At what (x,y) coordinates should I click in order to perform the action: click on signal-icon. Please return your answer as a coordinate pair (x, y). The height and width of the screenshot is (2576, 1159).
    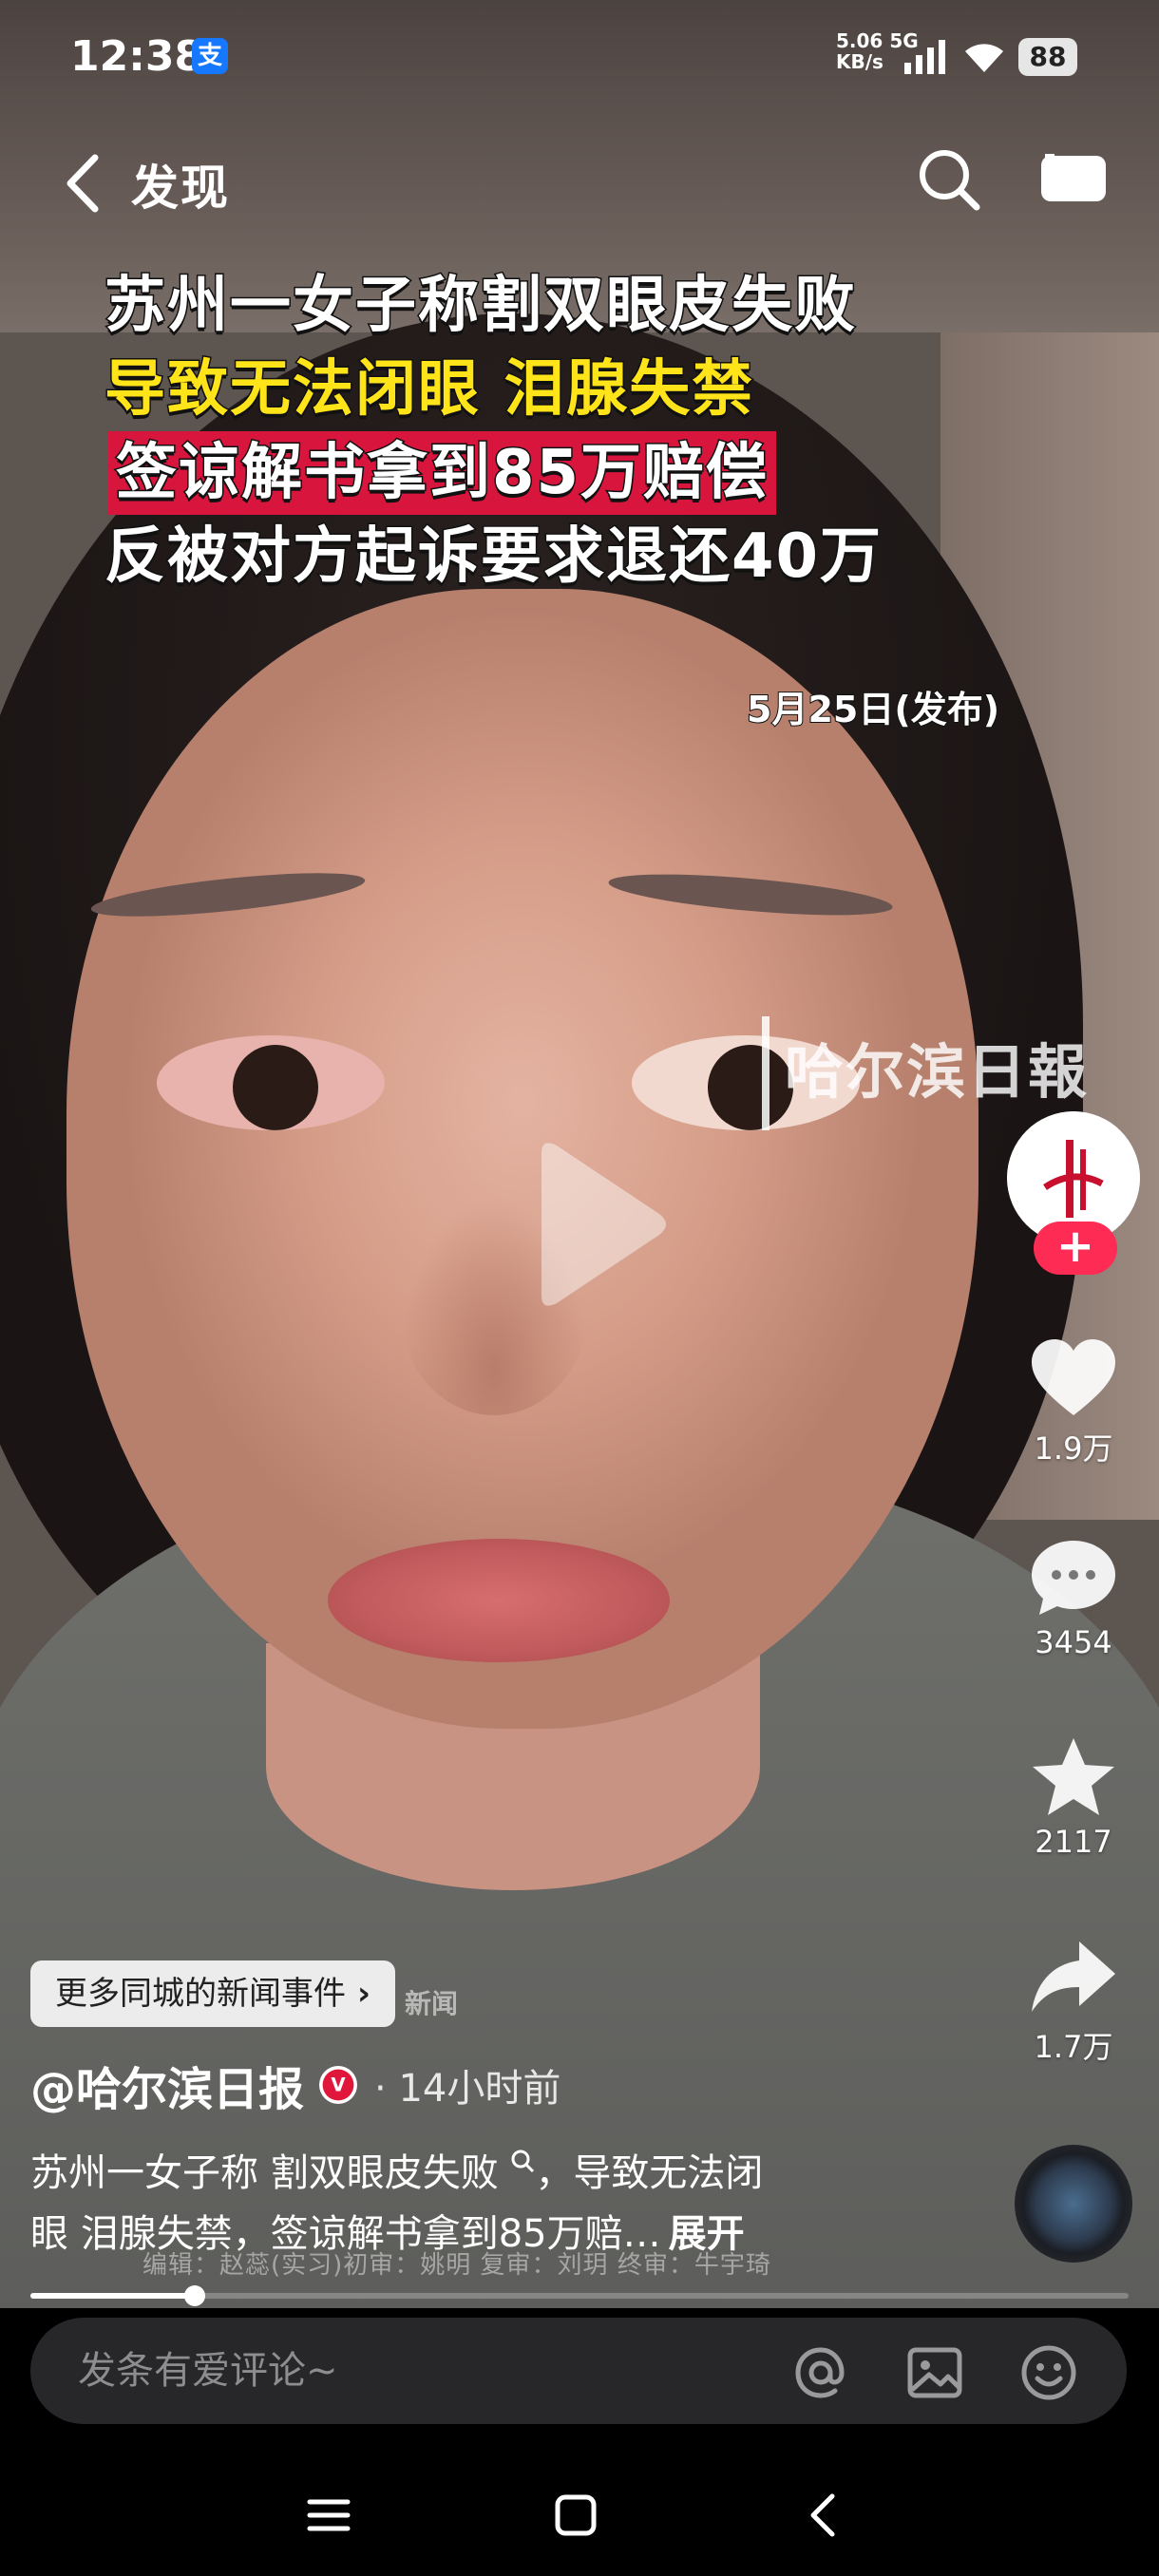
    Looking at the image, I should click on (924, 57).